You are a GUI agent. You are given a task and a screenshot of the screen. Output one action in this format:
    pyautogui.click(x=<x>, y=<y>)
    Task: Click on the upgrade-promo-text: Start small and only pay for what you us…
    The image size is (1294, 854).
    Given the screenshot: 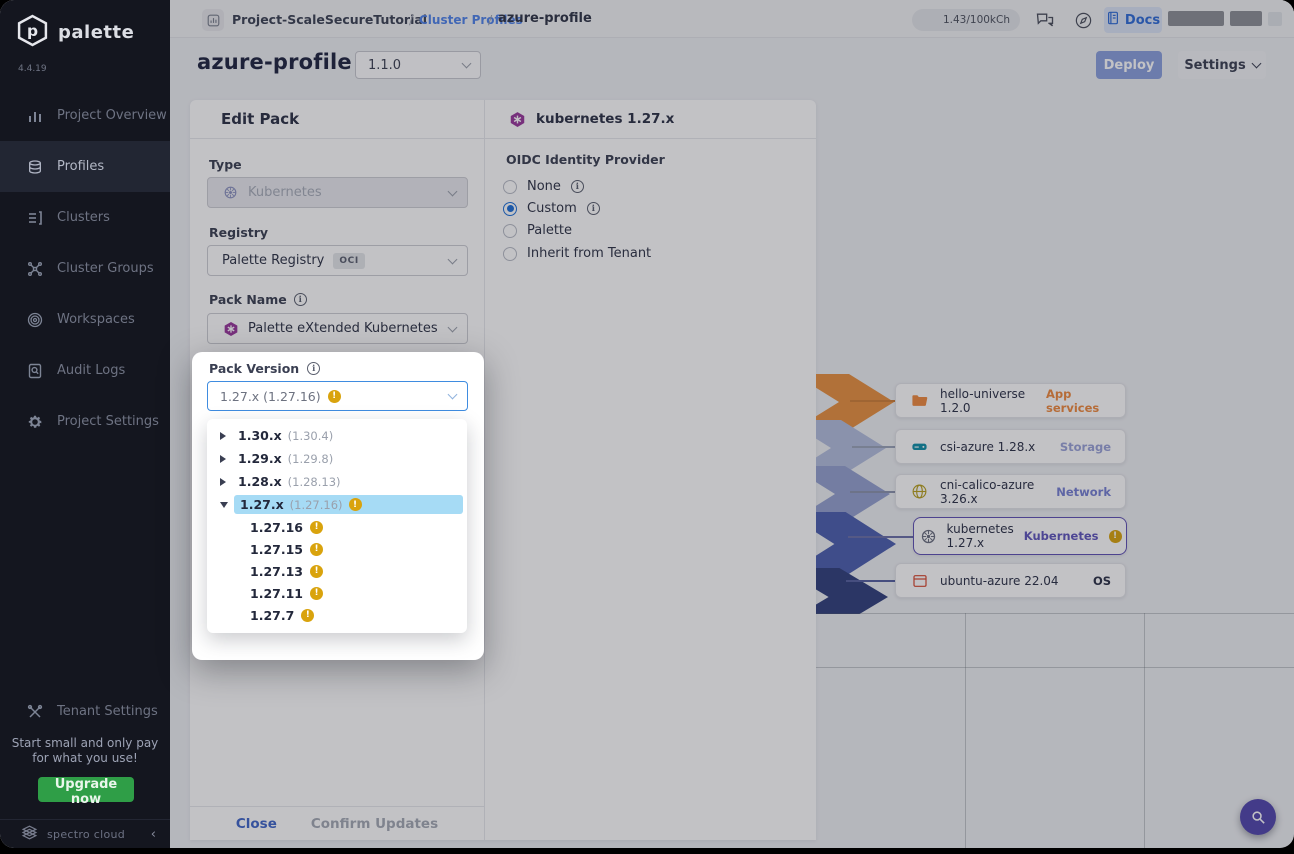 What is the action you would take?
    pyautogui.click(x=85, y=750)
    